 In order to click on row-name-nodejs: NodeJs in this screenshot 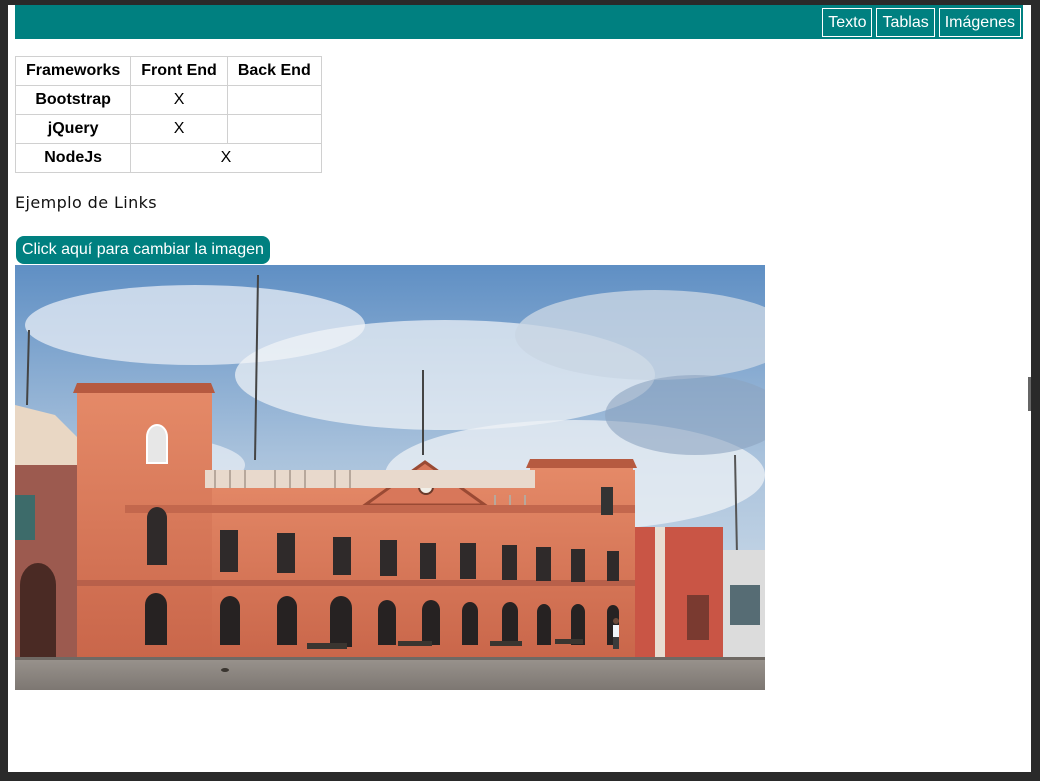, I will do `click(73, 158)`.